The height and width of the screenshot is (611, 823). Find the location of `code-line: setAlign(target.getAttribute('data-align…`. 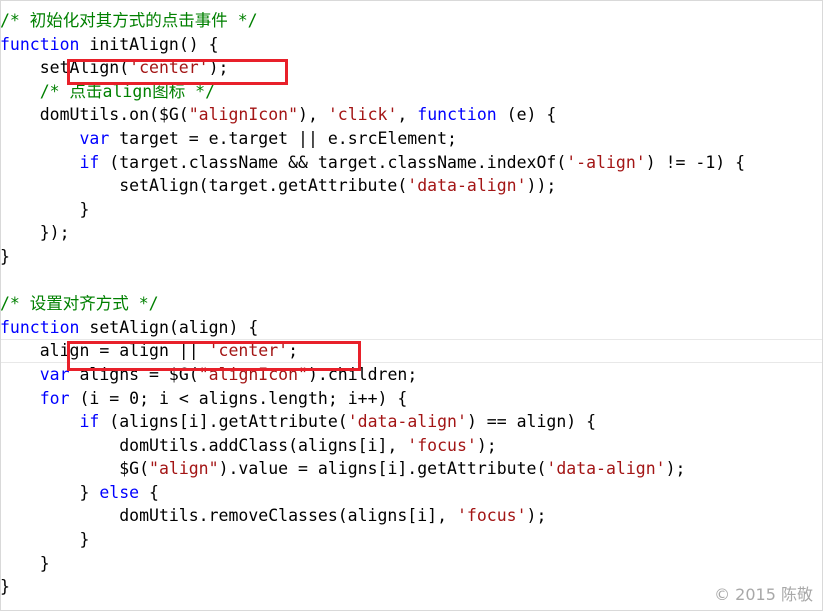

code-line: setAlign(target.getAttribute('data-align… is located at coordinates (411, 186).